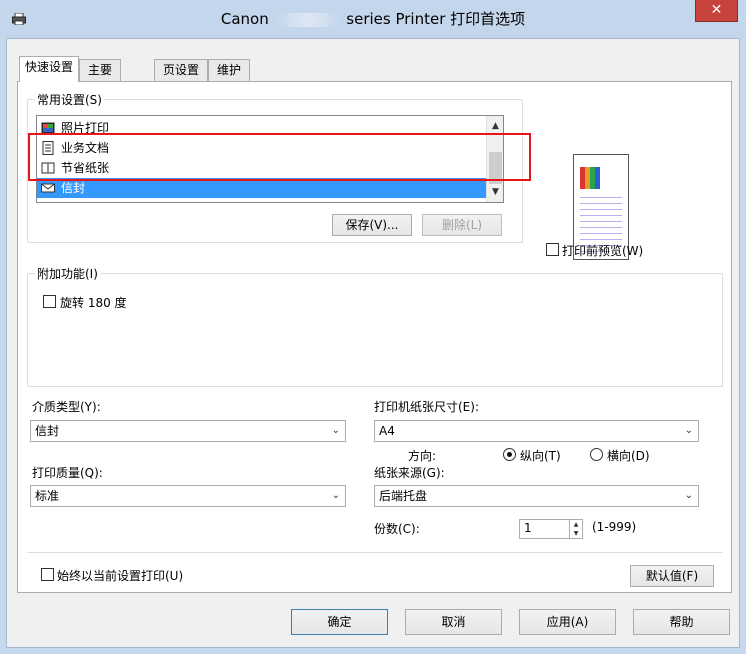 The width and height of the screenshot is (746, 654). What do you see at coordinates (422, 456) in the screenshot?
I see `orientation-label: 方向:` at bounding box center [422, 456].